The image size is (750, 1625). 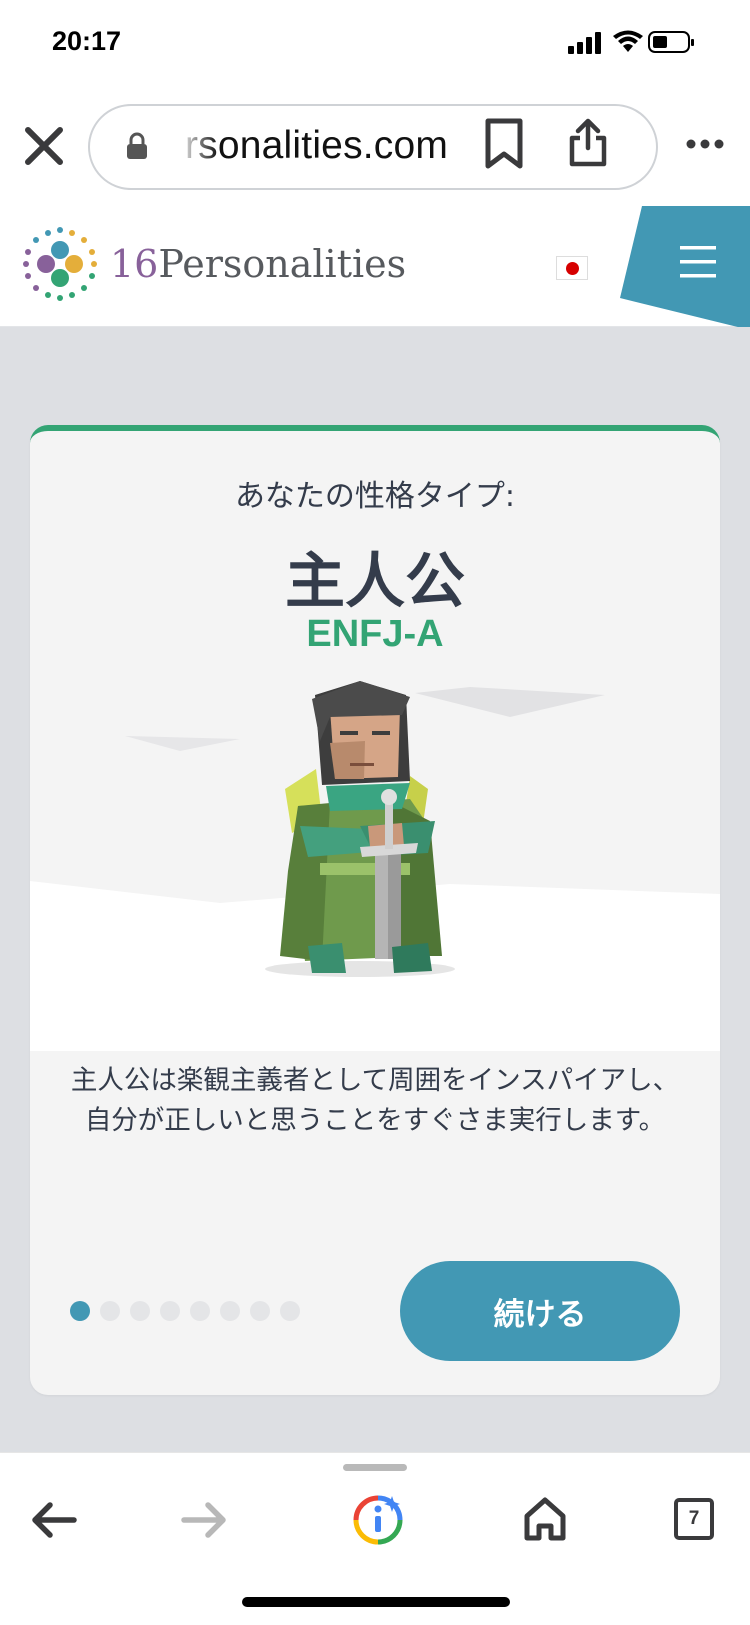 I want to click on logo-number: 16, so click(x=134, y=264).